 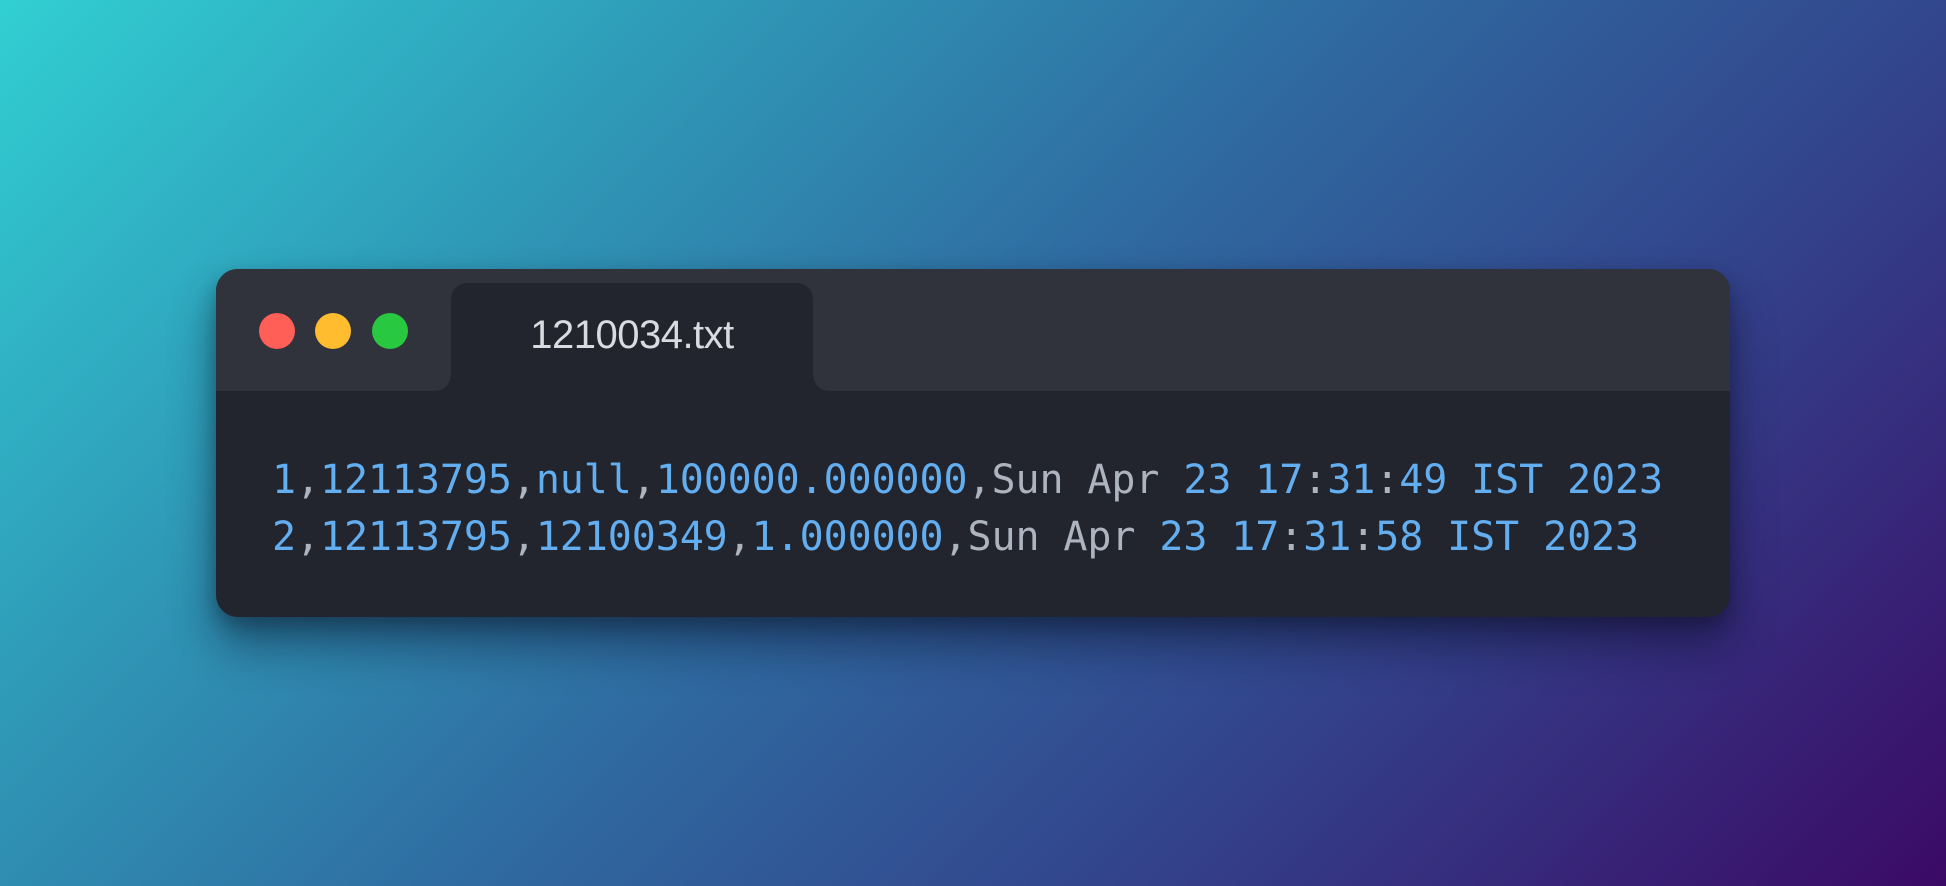 What do you see at coordinates (333, 331) in the screenshot?
I see `minimize-window-button` at bounding box center [333, 331].